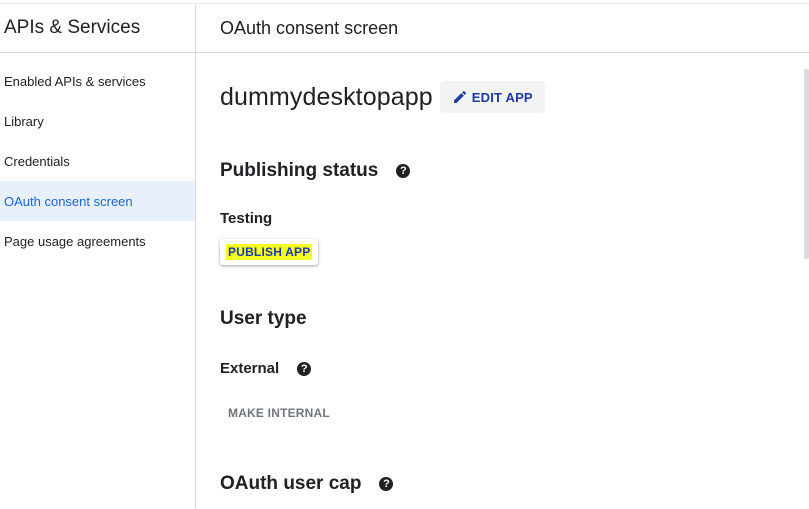 The height and width of the screenshot is (509, 809). Describe the element at coordinates (97, 81) in the screenshot. I see `sidebar-item-enabled-apis: Enabled APIs & services` at that location.